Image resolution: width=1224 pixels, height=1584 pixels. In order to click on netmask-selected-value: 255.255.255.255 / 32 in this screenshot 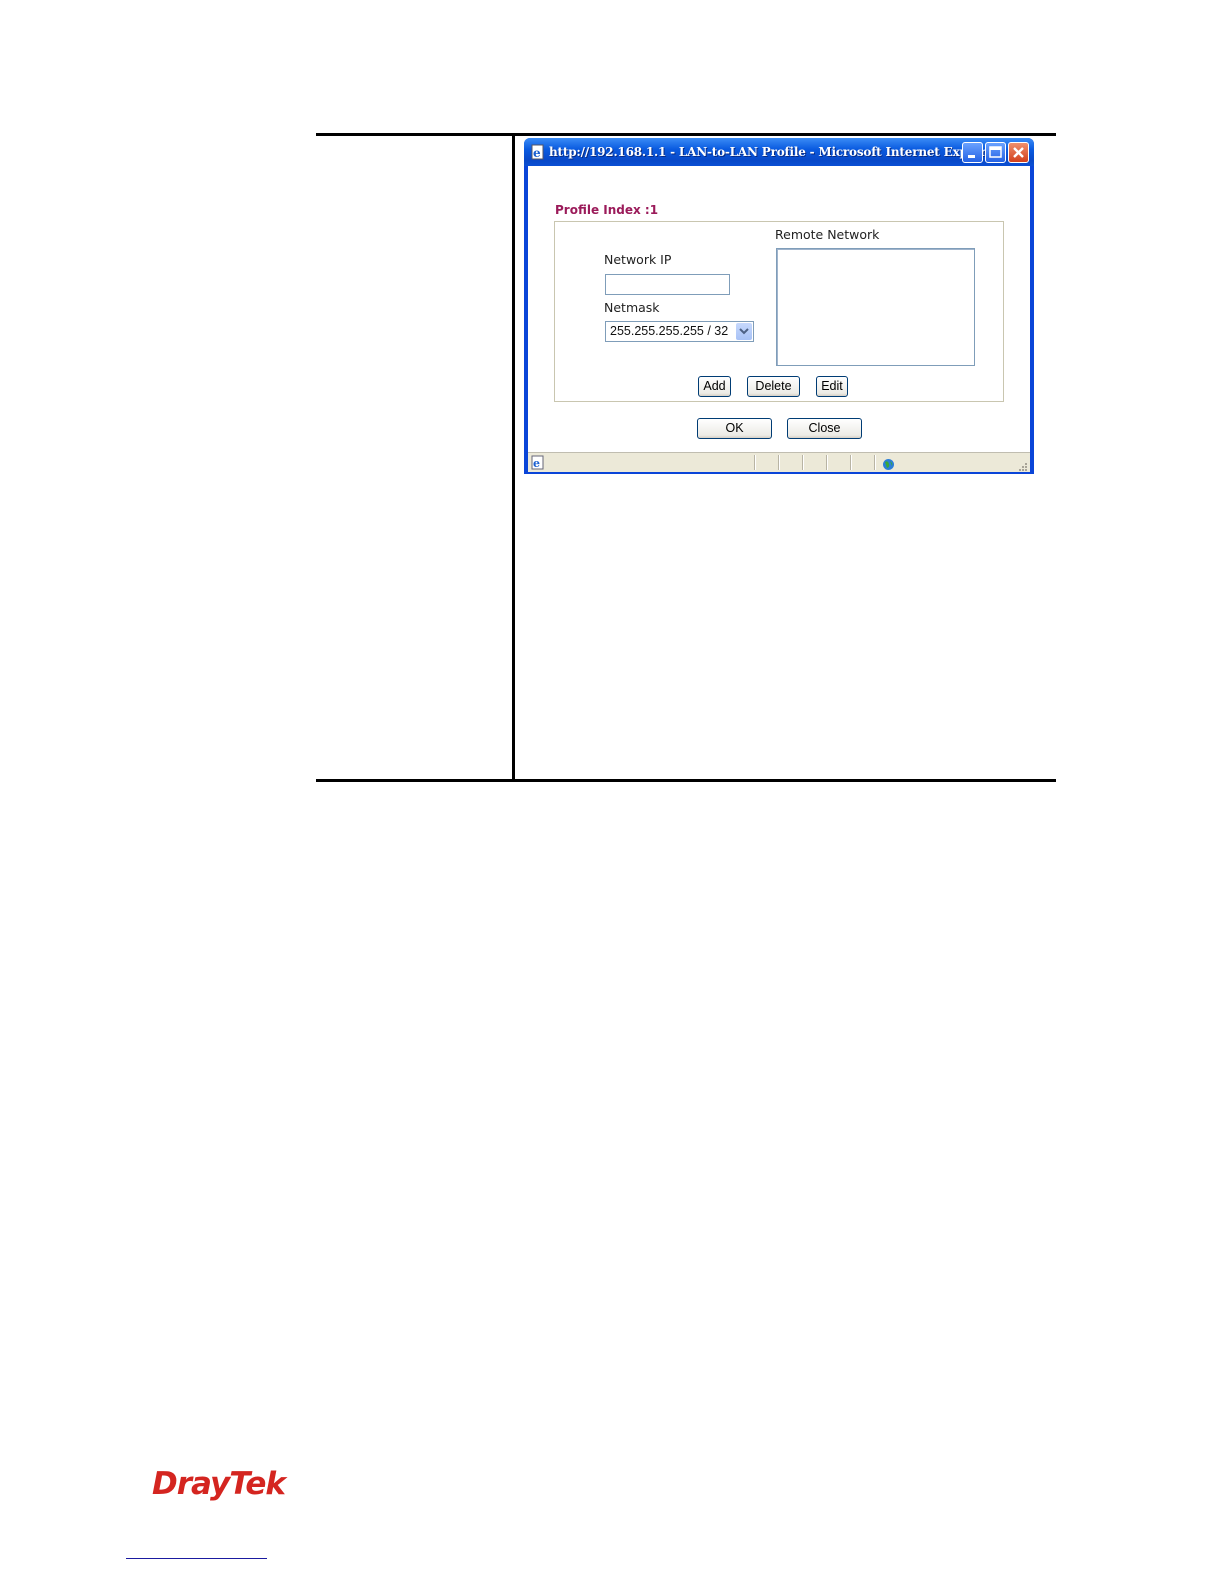, I will do `click(669, 331)`.